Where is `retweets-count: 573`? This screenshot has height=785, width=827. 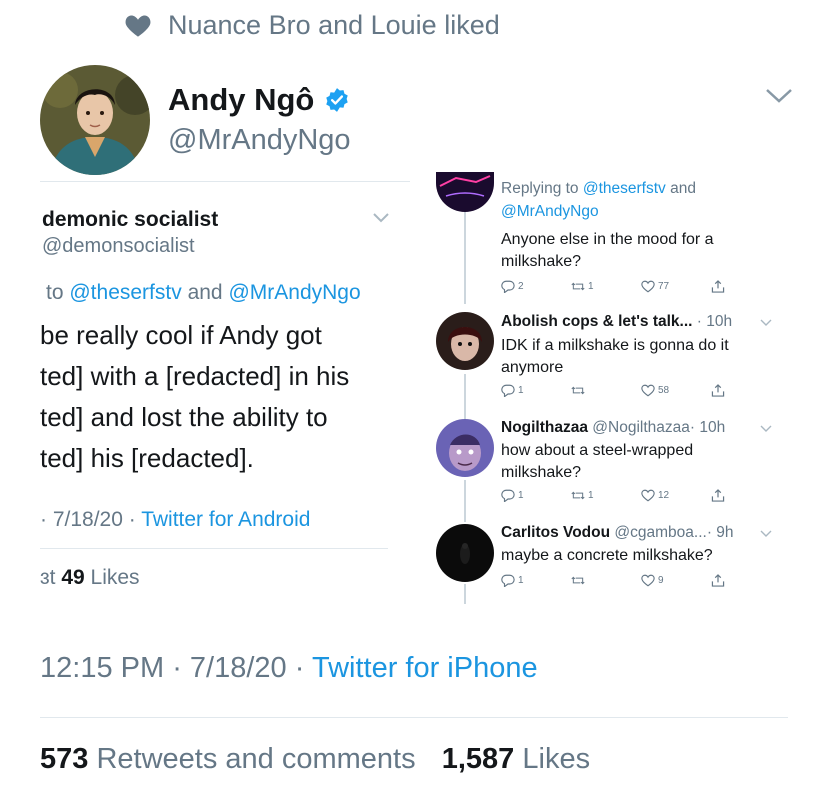
retweets-count: 573 is located at coordinates (64, 759).